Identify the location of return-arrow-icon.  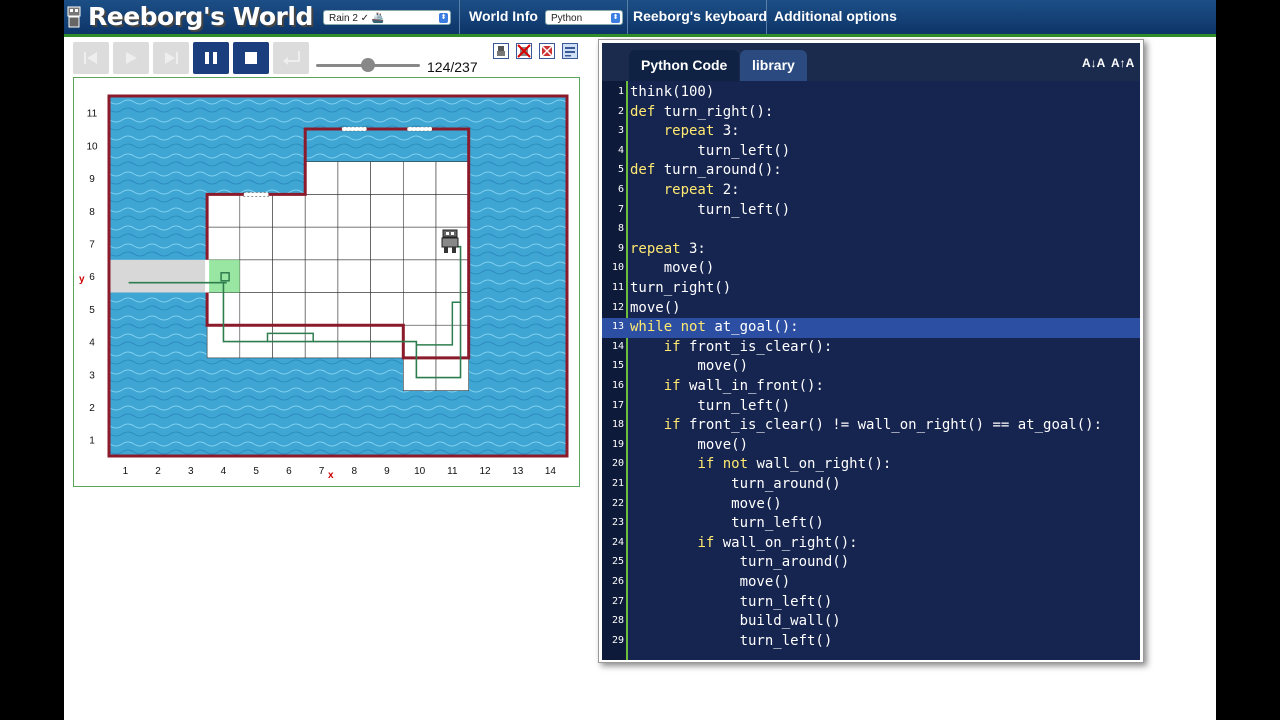
(291, 58).